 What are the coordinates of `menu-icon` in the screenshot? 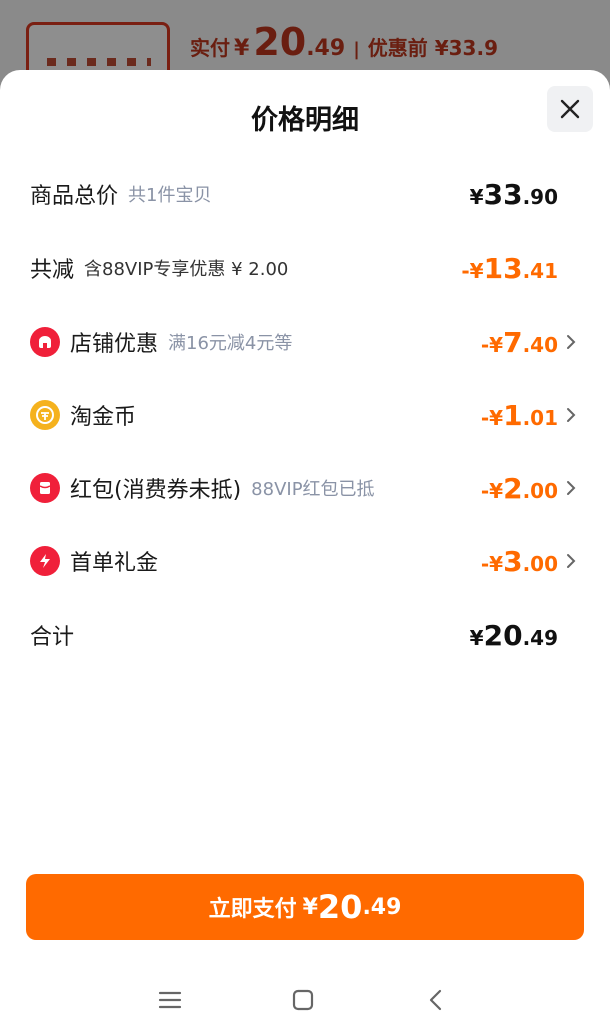 It's located at (170, 1000).